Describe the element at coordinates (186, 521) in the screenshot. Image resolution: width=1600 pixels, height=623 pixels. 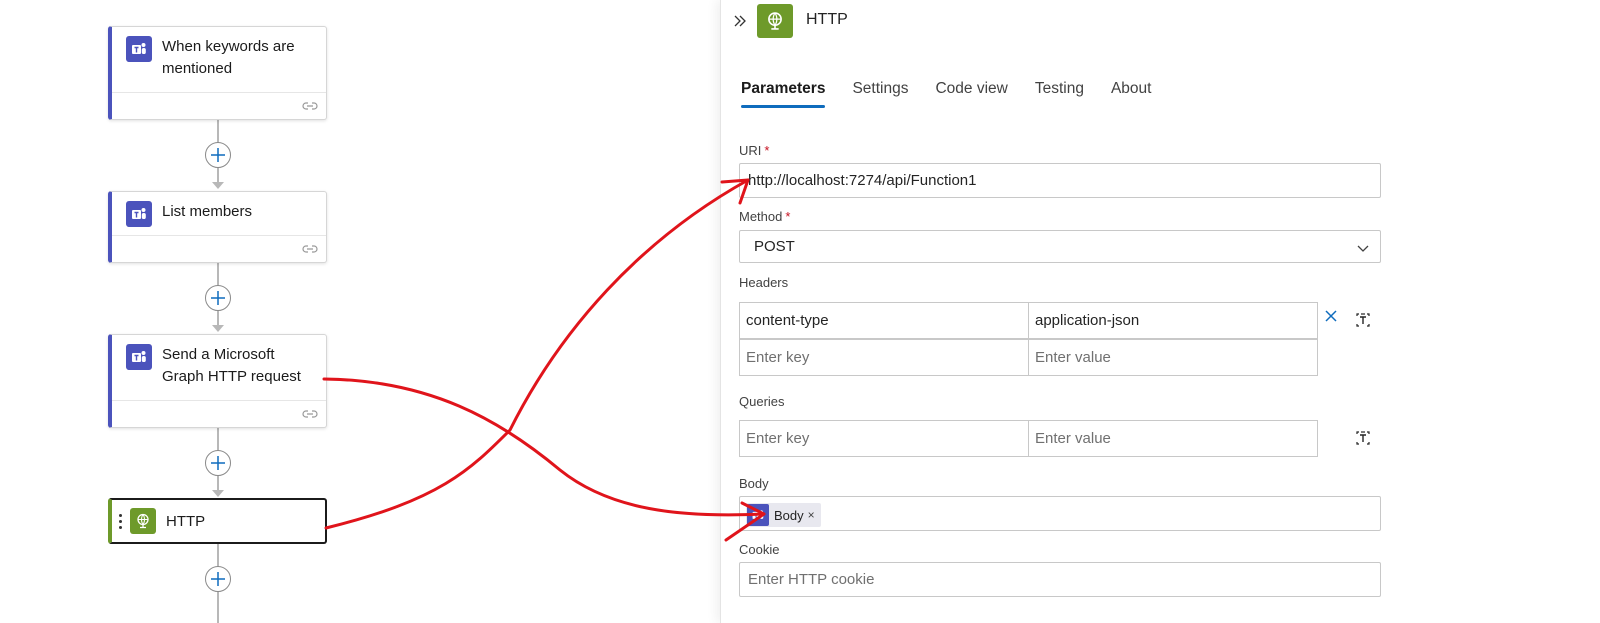
I see `step-title: HTTP` at that location.